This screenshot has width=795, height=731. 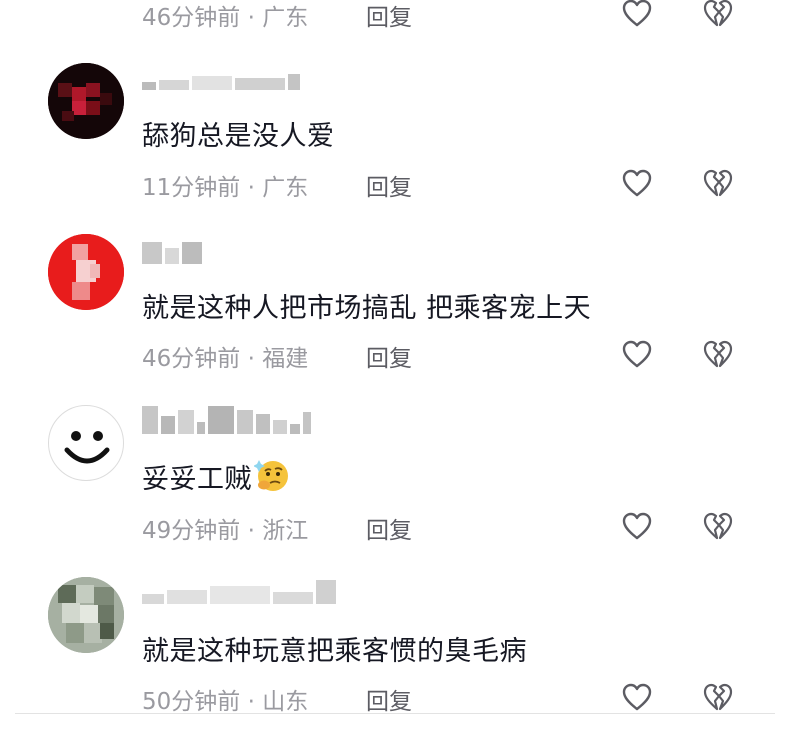 What do you see at coordinates (225, 359) in the screenshot?
I see `comment-time-location: 46分钟前 · 福建` at bounding box center [225, 359].